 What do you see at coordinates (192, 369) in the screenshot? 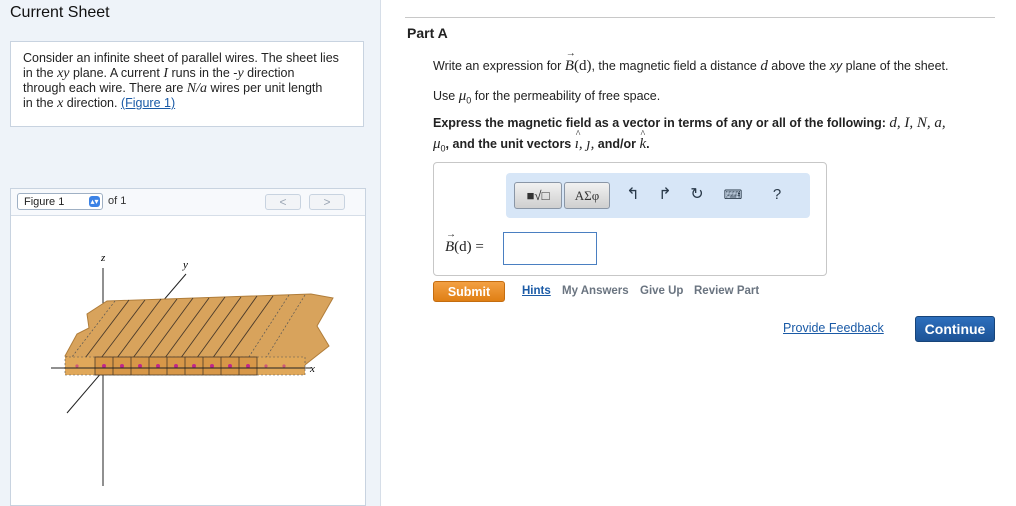
I see `current-sheet-diagram: z y x` at bounding box center [192, 369].